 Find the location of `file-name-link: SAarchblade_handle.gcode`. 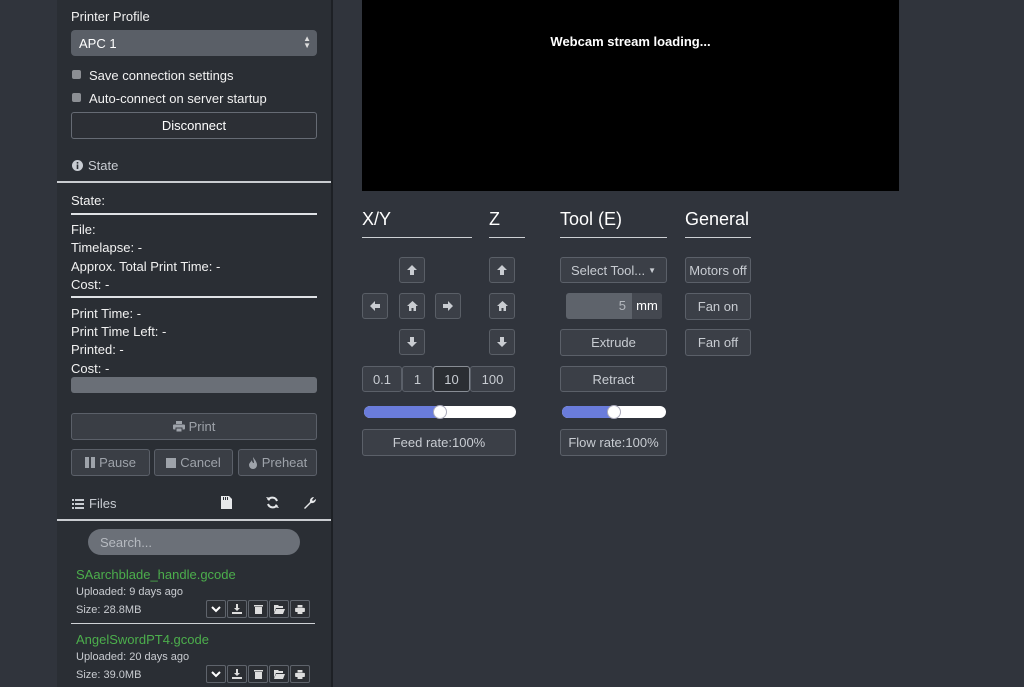

file-name-link: SAarchblade_handle.gcode is located at coordinates (156, 574).